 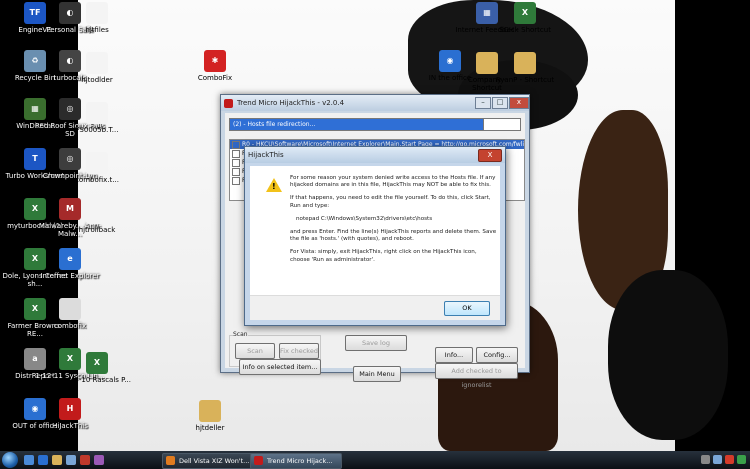 I want to click on desktop-shortcut-label: Internet Explorer, so click(x=70, y=276).